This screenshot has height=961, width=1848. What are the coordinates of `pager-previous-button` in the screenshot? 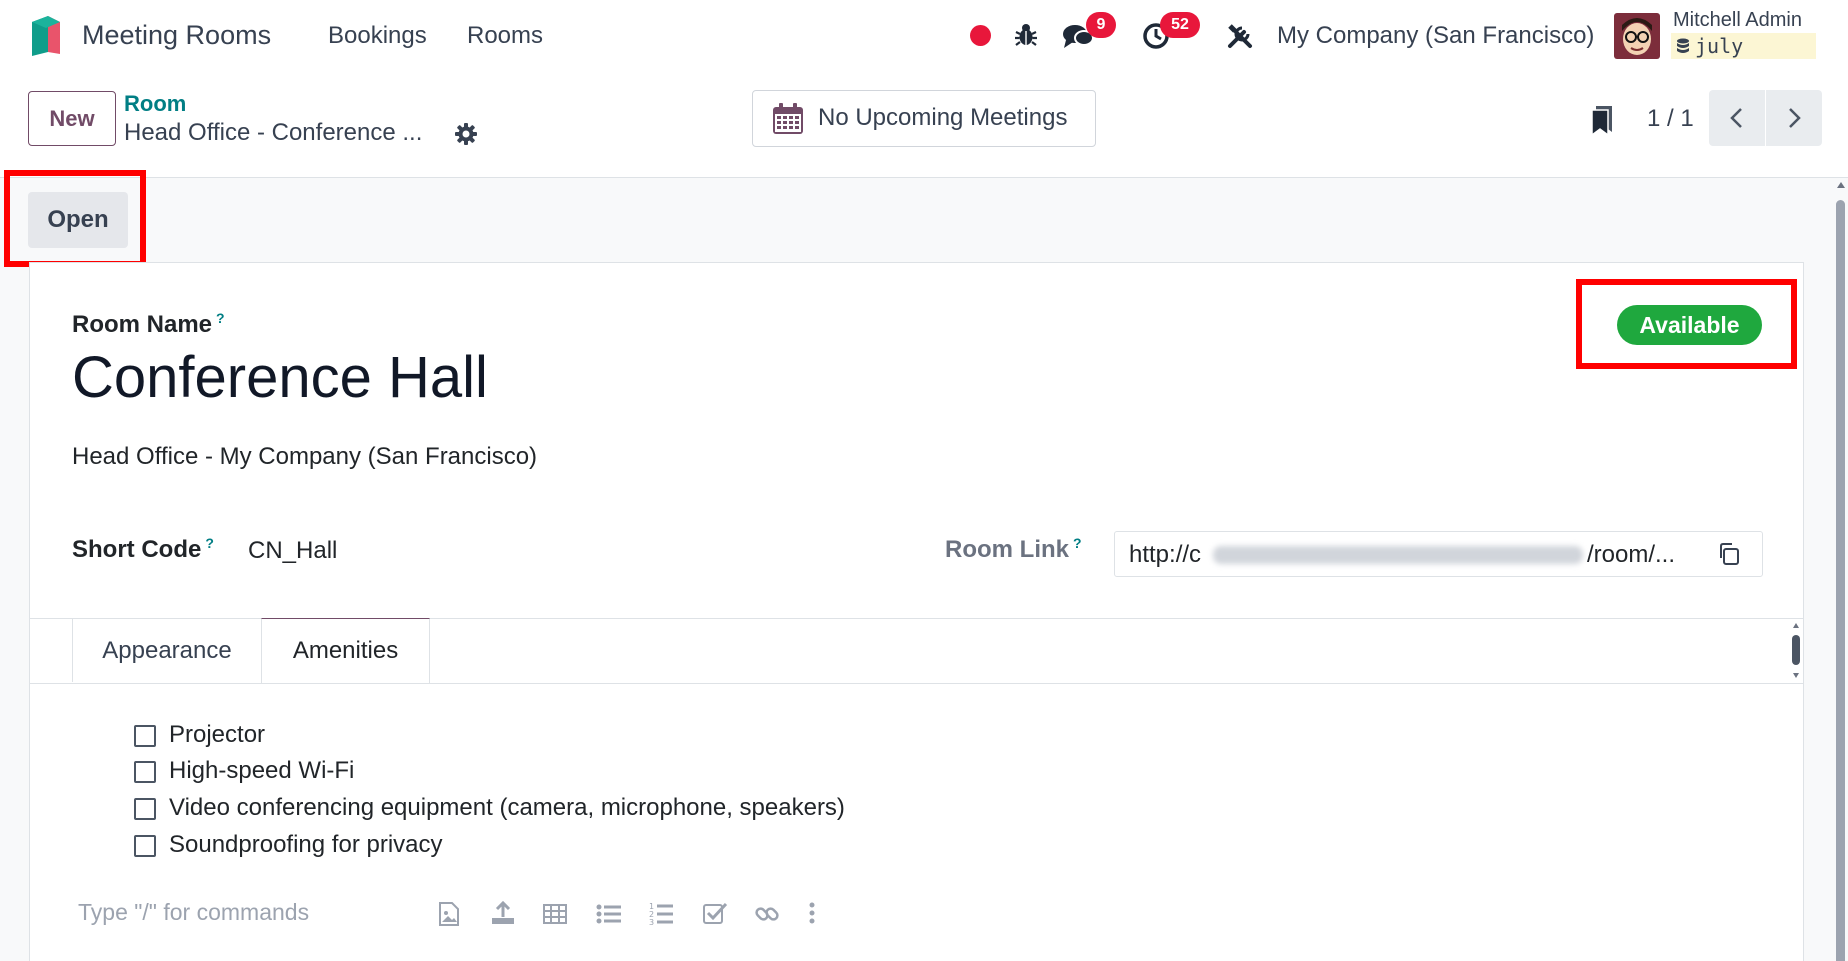 It's located at (1737, 118).